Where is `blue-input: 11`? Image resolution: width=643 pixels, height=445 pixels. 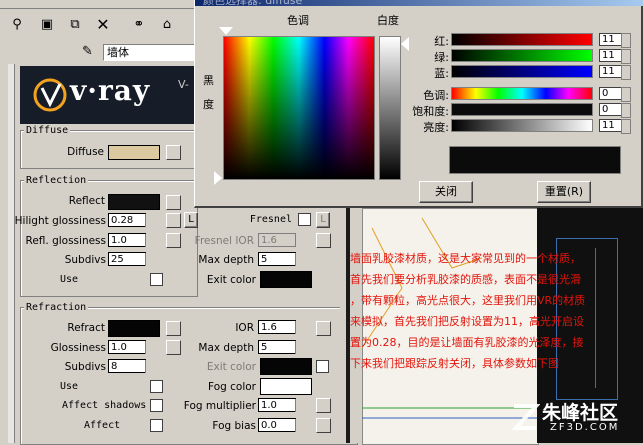 blue-input: 11 is located at coordinates (615, 72).